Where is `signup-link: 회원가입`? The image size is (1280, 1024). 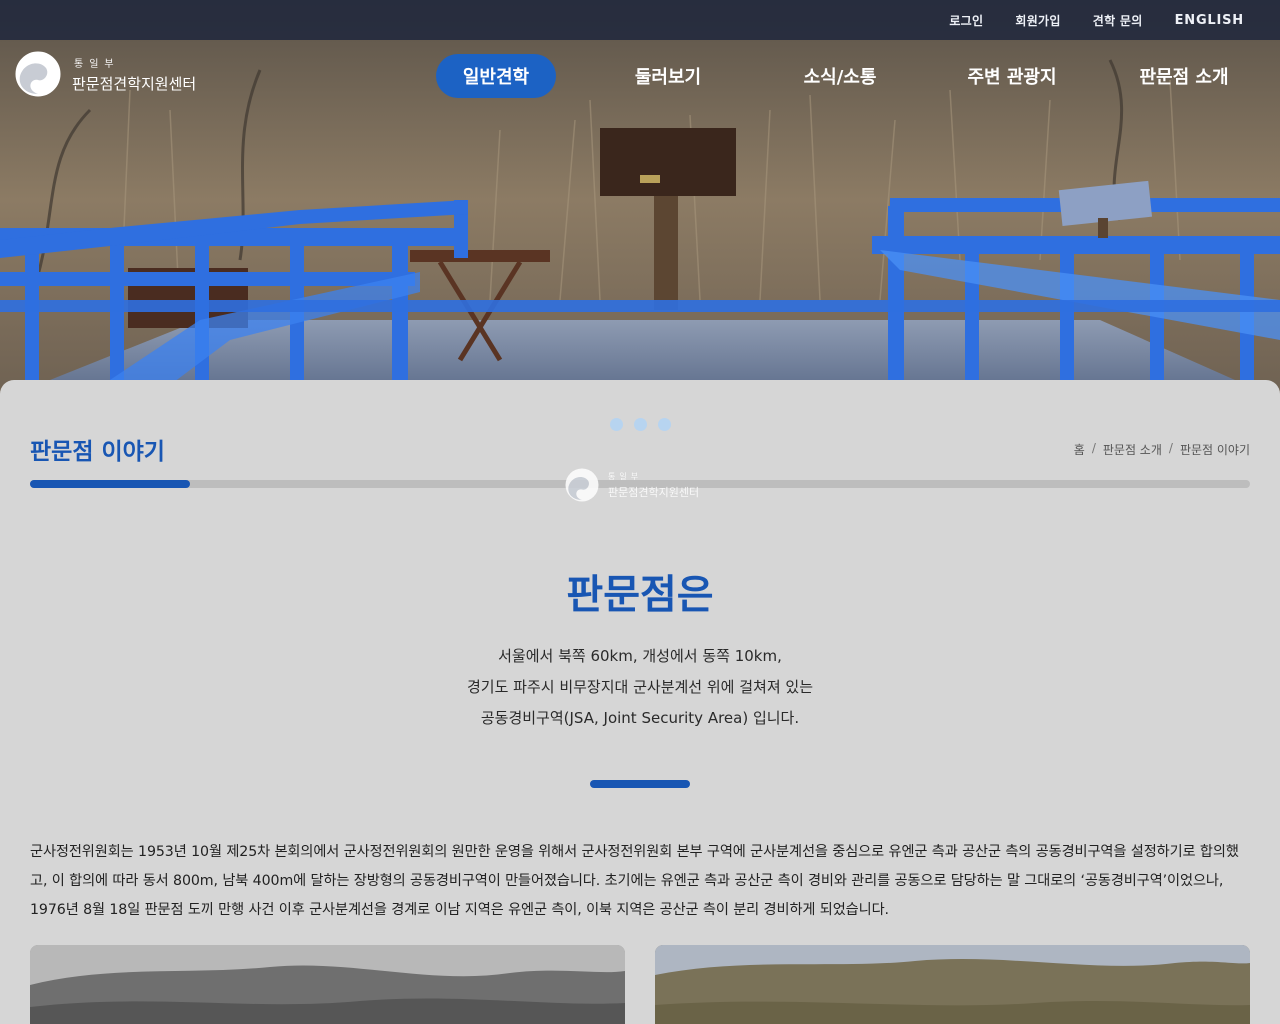 signup-link: 회원가입 is located at coordinates (1037, 20).